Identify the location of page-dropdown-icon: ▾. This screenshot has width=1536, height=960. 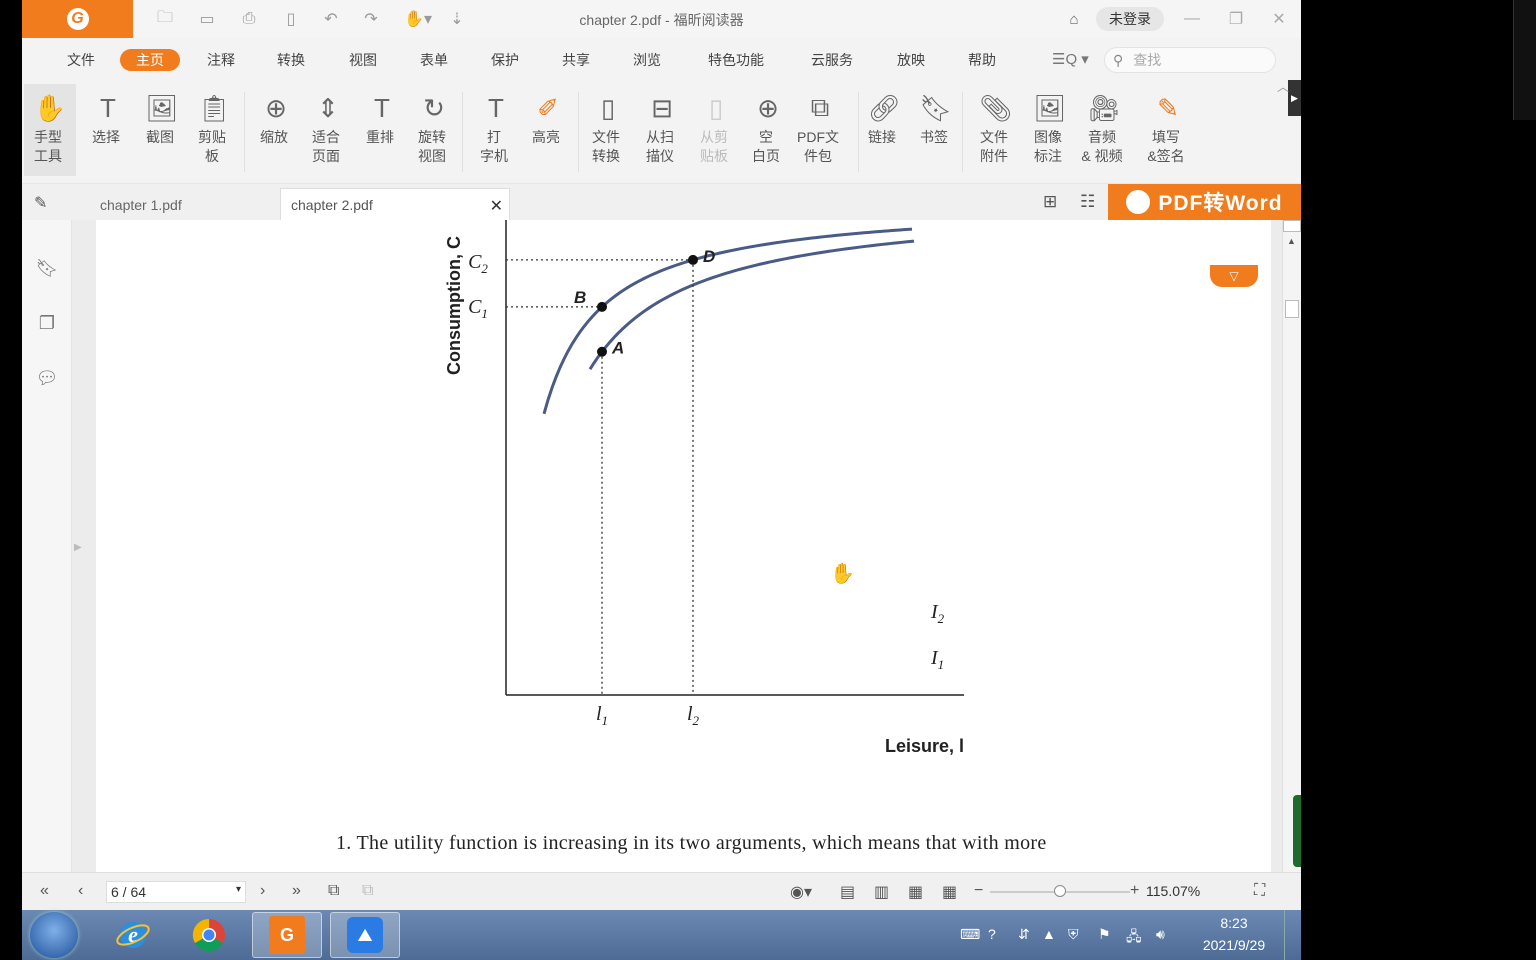
(238, 889).